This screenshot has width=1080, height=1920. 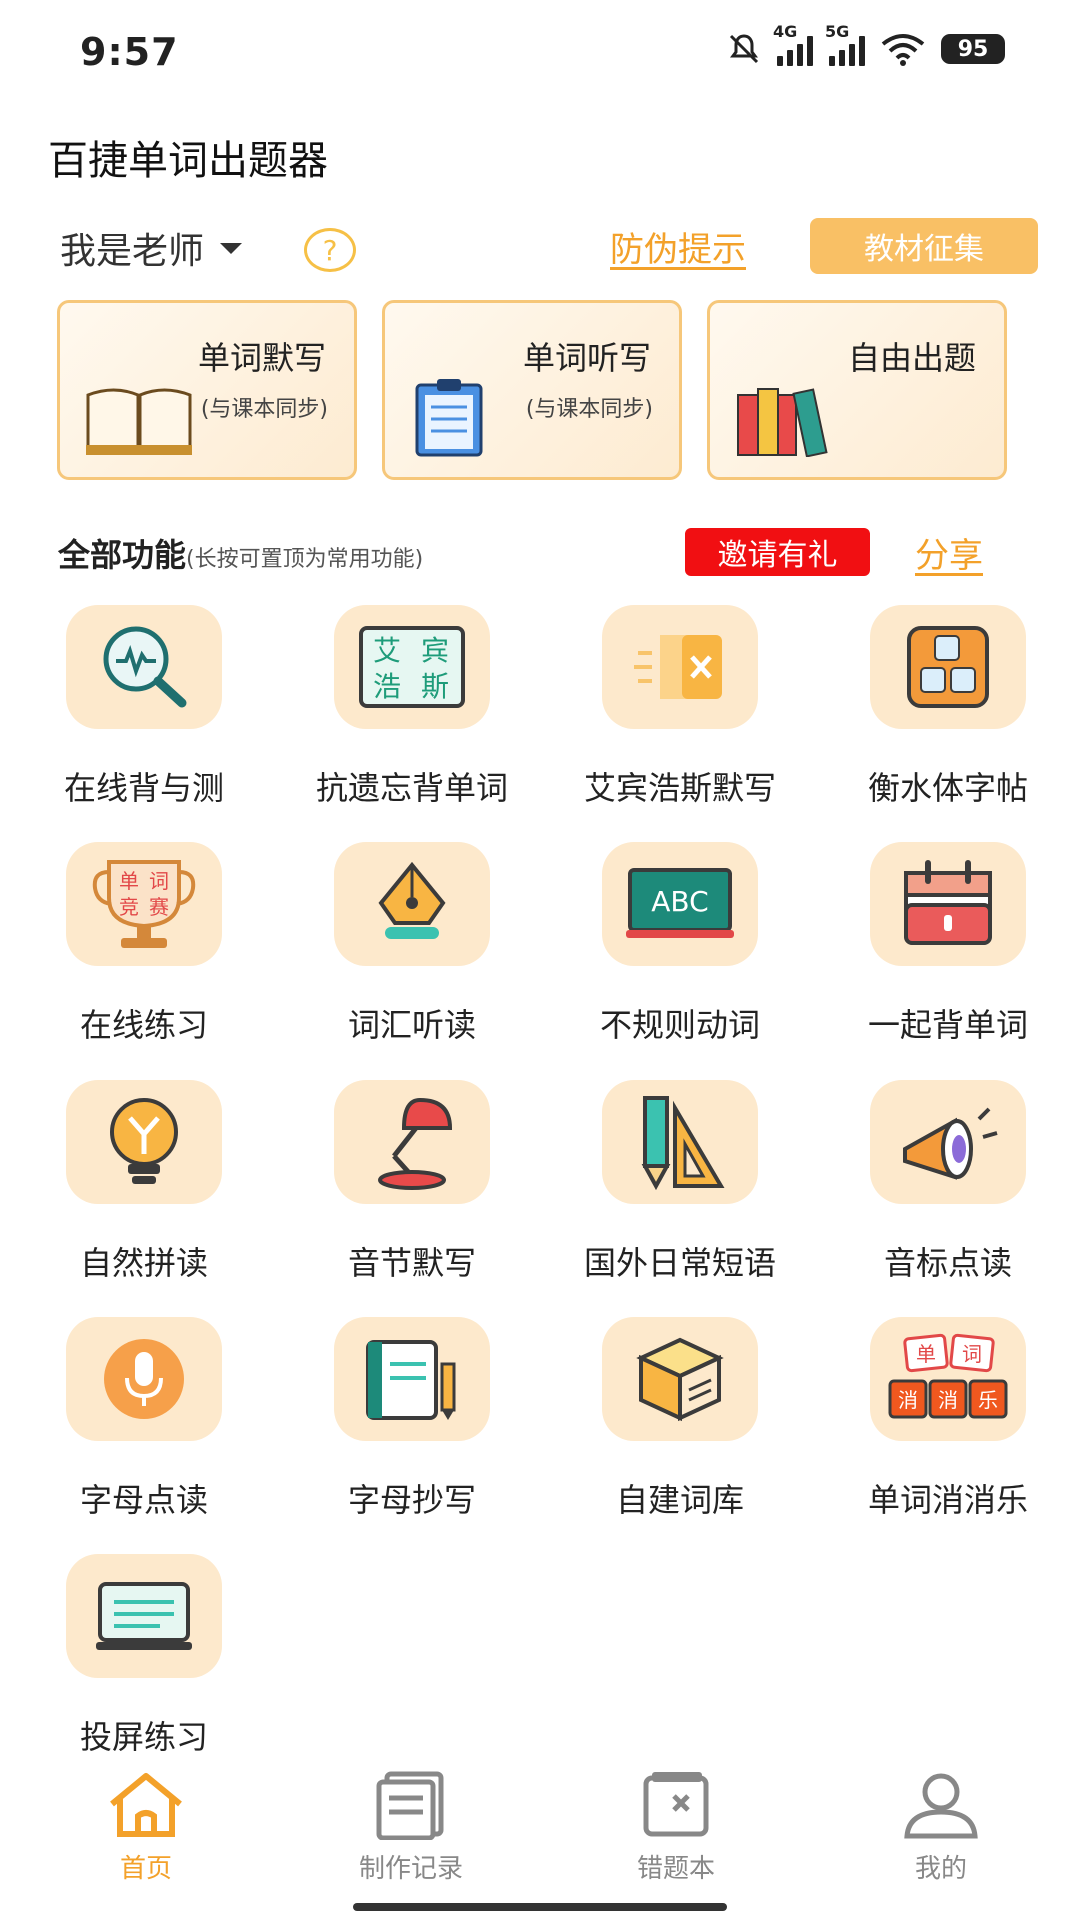 I want to click on section-title: 全部功能(长按可置顶为常用功能), so click(x=240, y=553).